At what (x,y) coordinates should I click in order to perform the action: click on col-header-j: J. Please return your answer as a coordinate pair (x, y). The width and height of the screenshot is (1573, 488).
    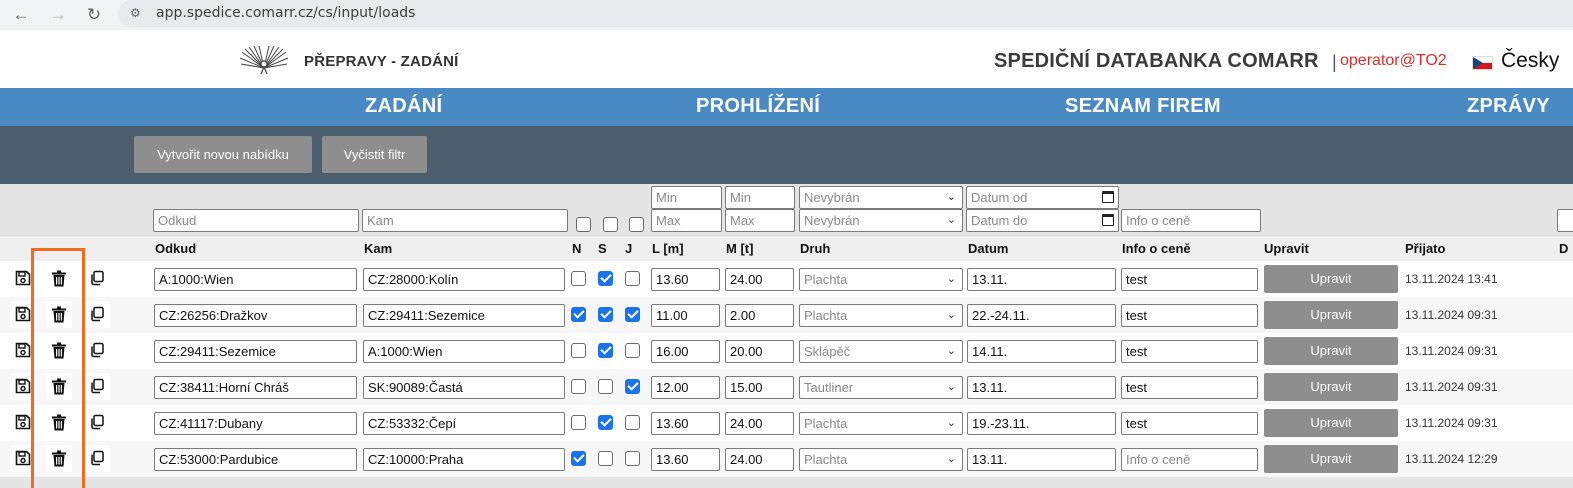
    Looking at the image, I should click on (628, 248).